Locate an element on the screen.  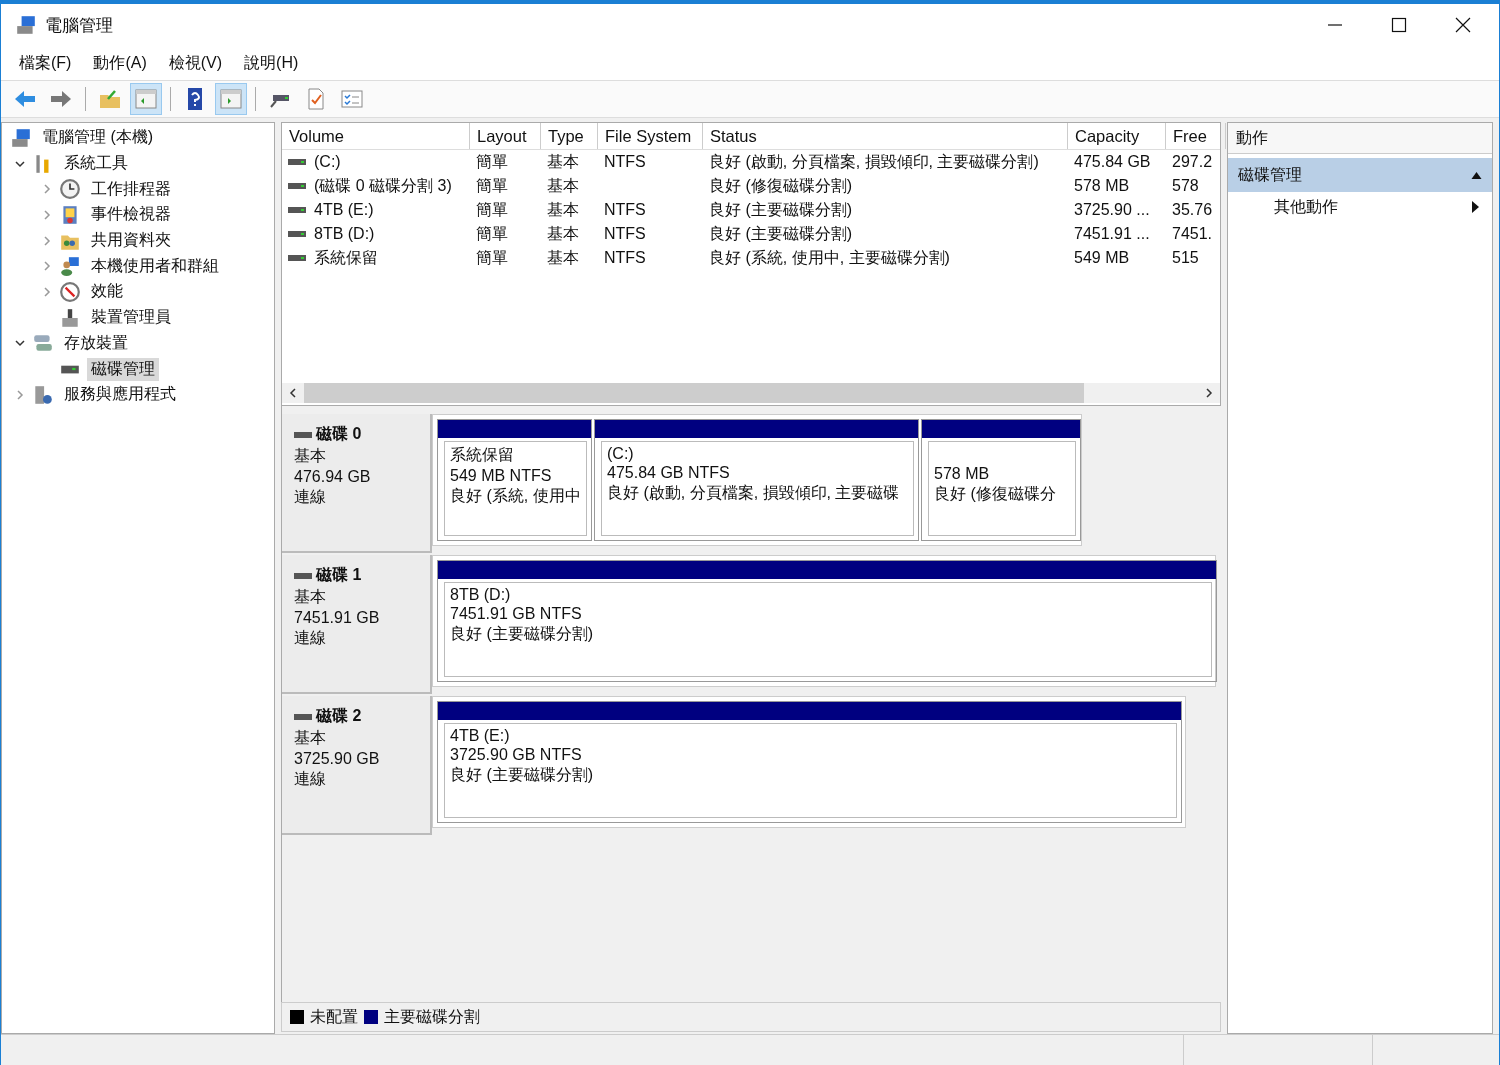
table-cell: 578 is located at coordinates (1185, 186).